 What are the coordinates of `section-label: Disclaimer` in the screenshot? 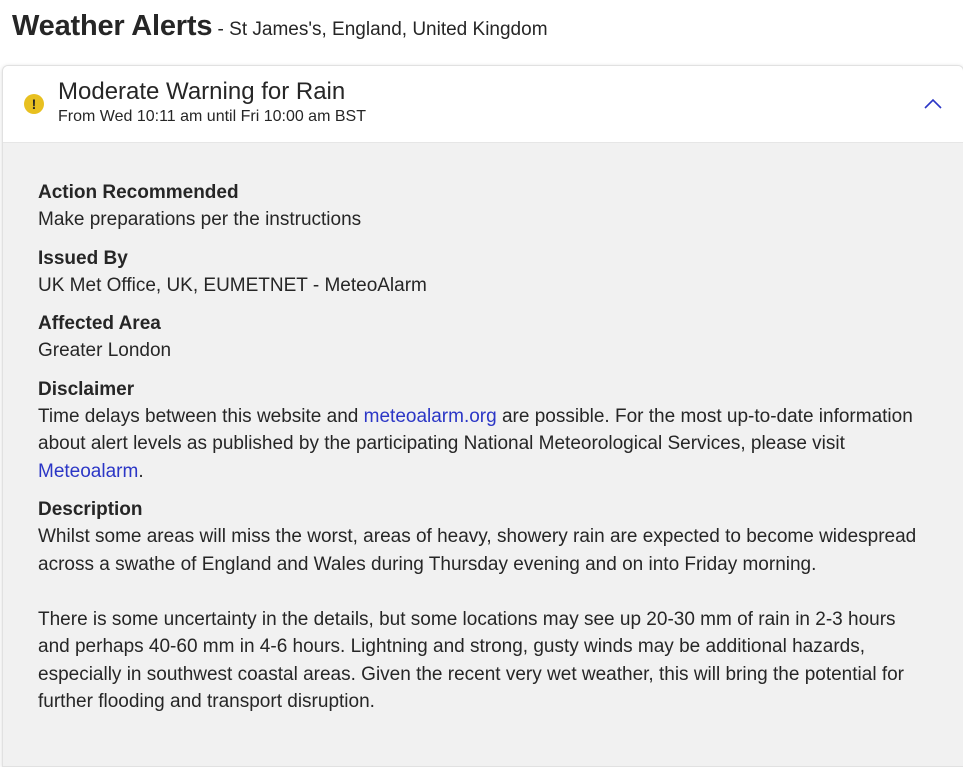 It's located at (86, 389).